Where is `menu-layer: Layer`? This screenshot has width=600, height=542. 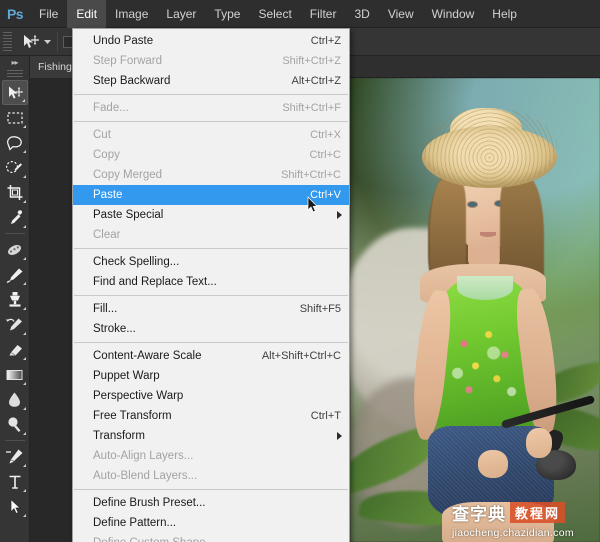 menu-layer: Layer is located at coordinates (181, 14).